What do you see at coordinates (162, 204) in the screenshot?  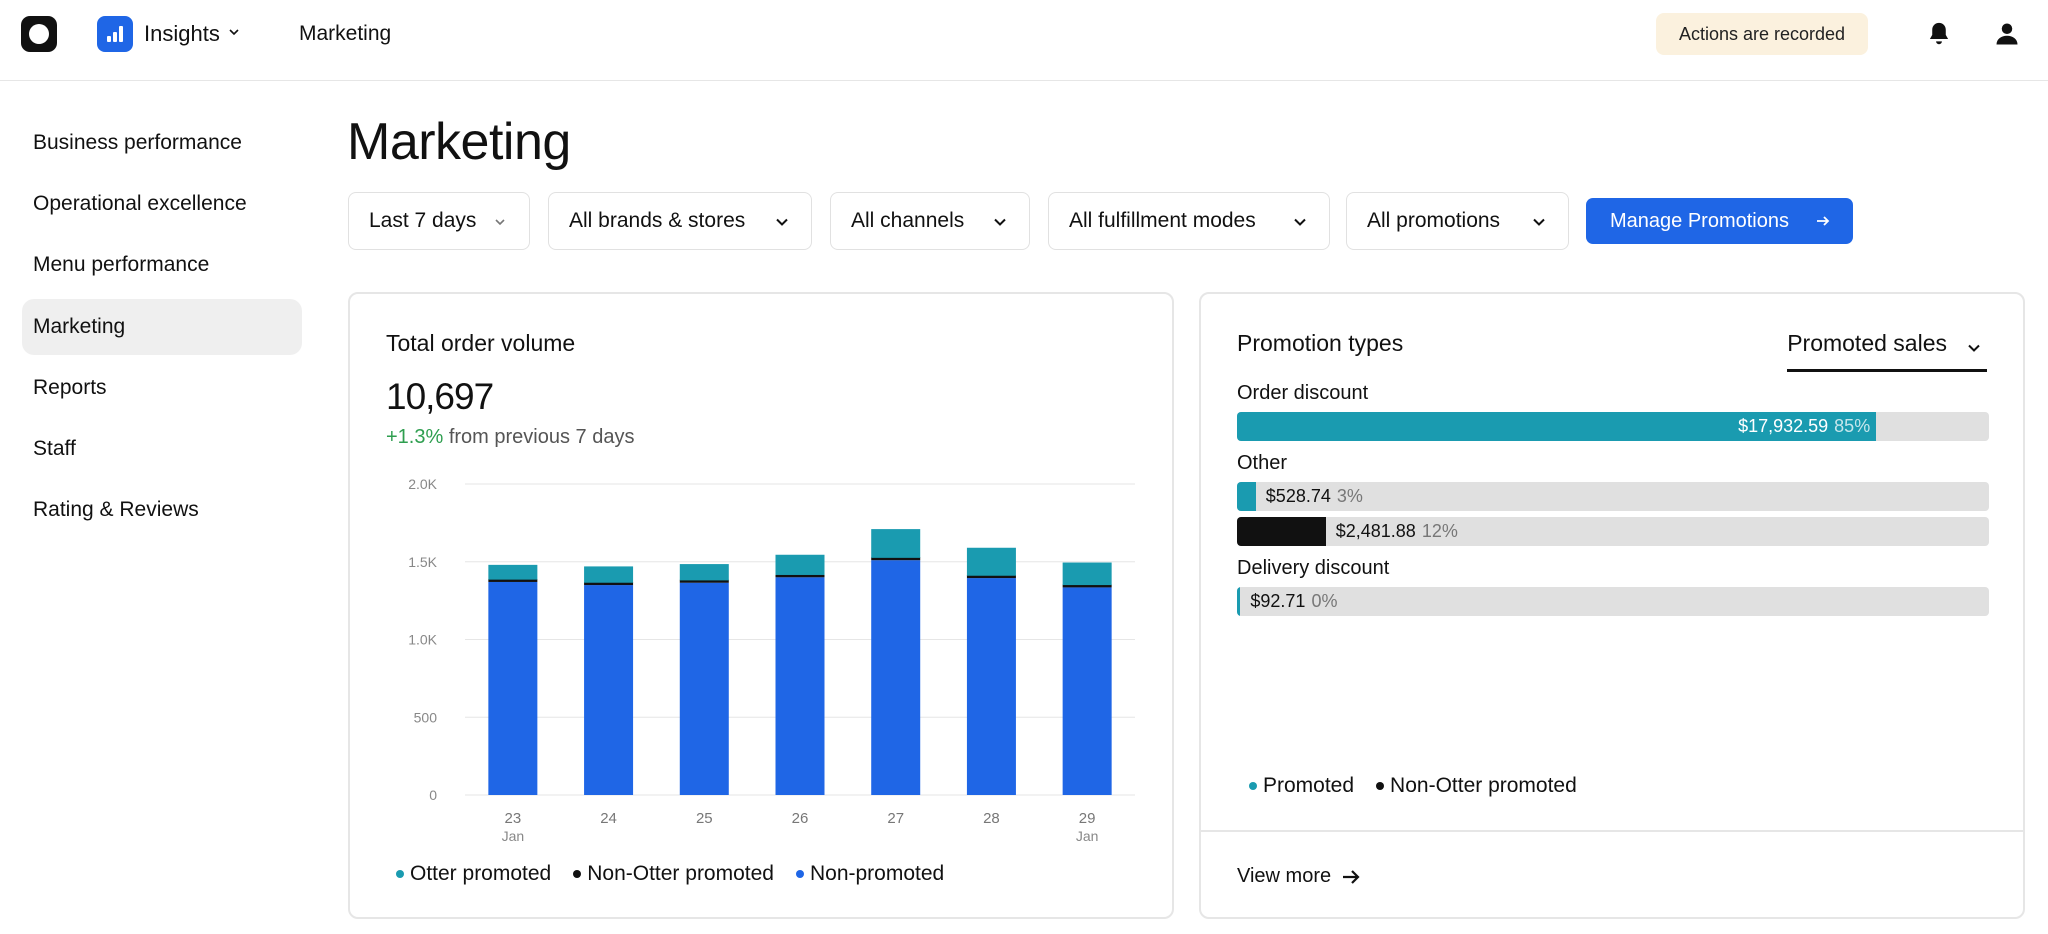 I see `sidebar-item-operational-excellence: Operational excellence` at bounding box center [162, 204].